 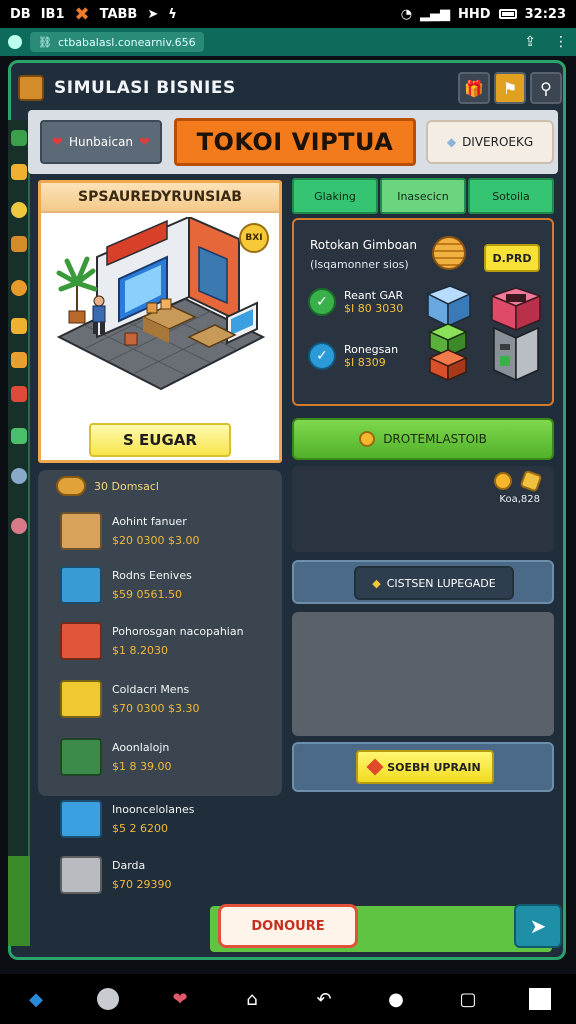 What do you see at coordinates (126, 486) in the screenshot?
I see `items-header-label: 30 Domsacl` at bounding box center [126, 486].